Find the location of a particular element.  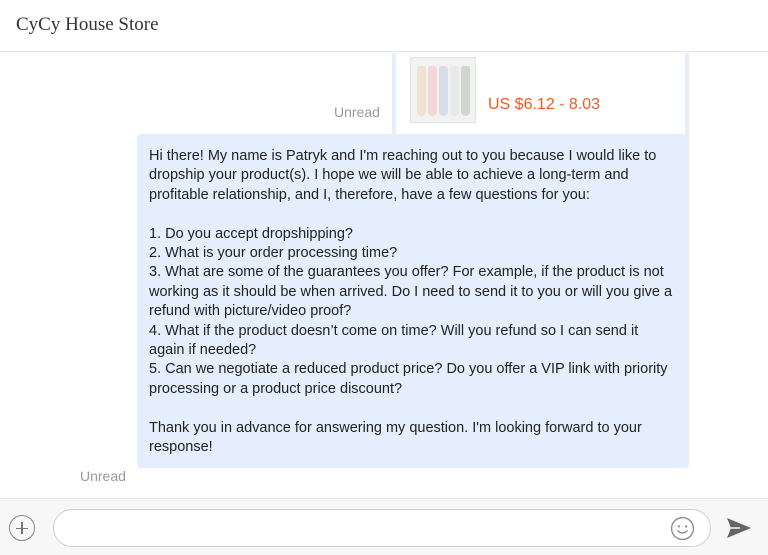

message-input is located at coordinates (382, 528).